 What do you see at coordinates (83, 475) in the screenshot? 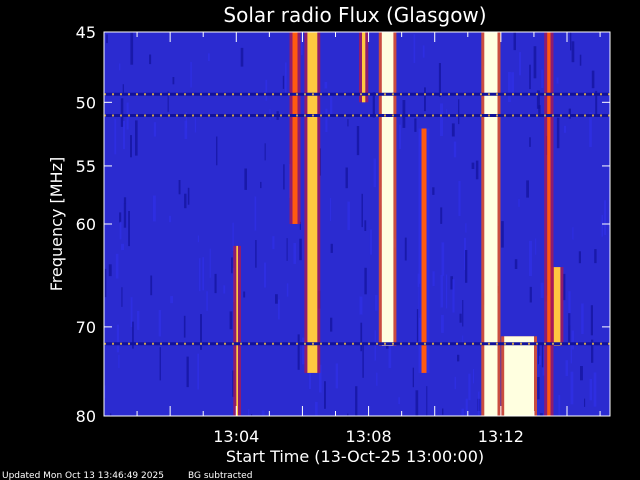
I see `updated-timestamp: Updated Mon Oct 13 13:46:49 2025` at bounding box center [83, 475].